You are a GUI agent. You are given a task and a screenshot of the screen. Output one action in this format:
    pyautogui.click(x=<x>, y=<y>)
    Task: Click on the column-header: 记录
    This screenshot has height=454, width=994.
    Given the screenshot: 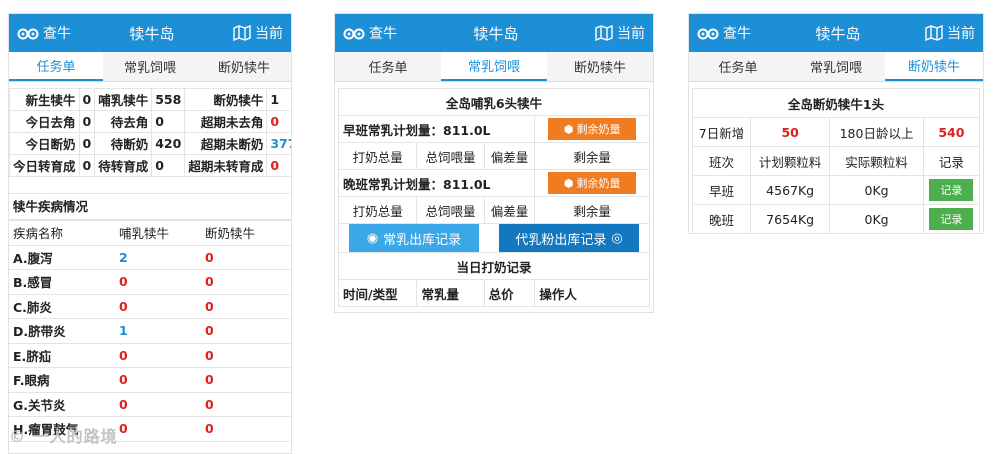 What is the action you would take?
    pyautogui.click(x=951, y=161)
    